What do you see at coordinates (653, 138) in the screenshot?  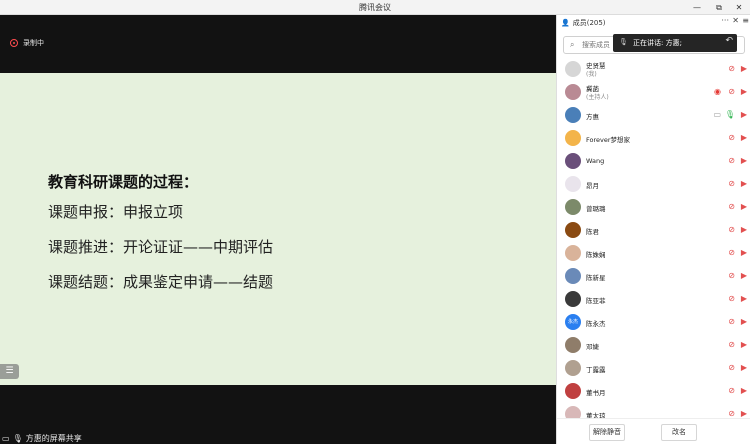 I see `member-row: Forever梦想家 ⊘ ▶` at bounding box center [653, 138].